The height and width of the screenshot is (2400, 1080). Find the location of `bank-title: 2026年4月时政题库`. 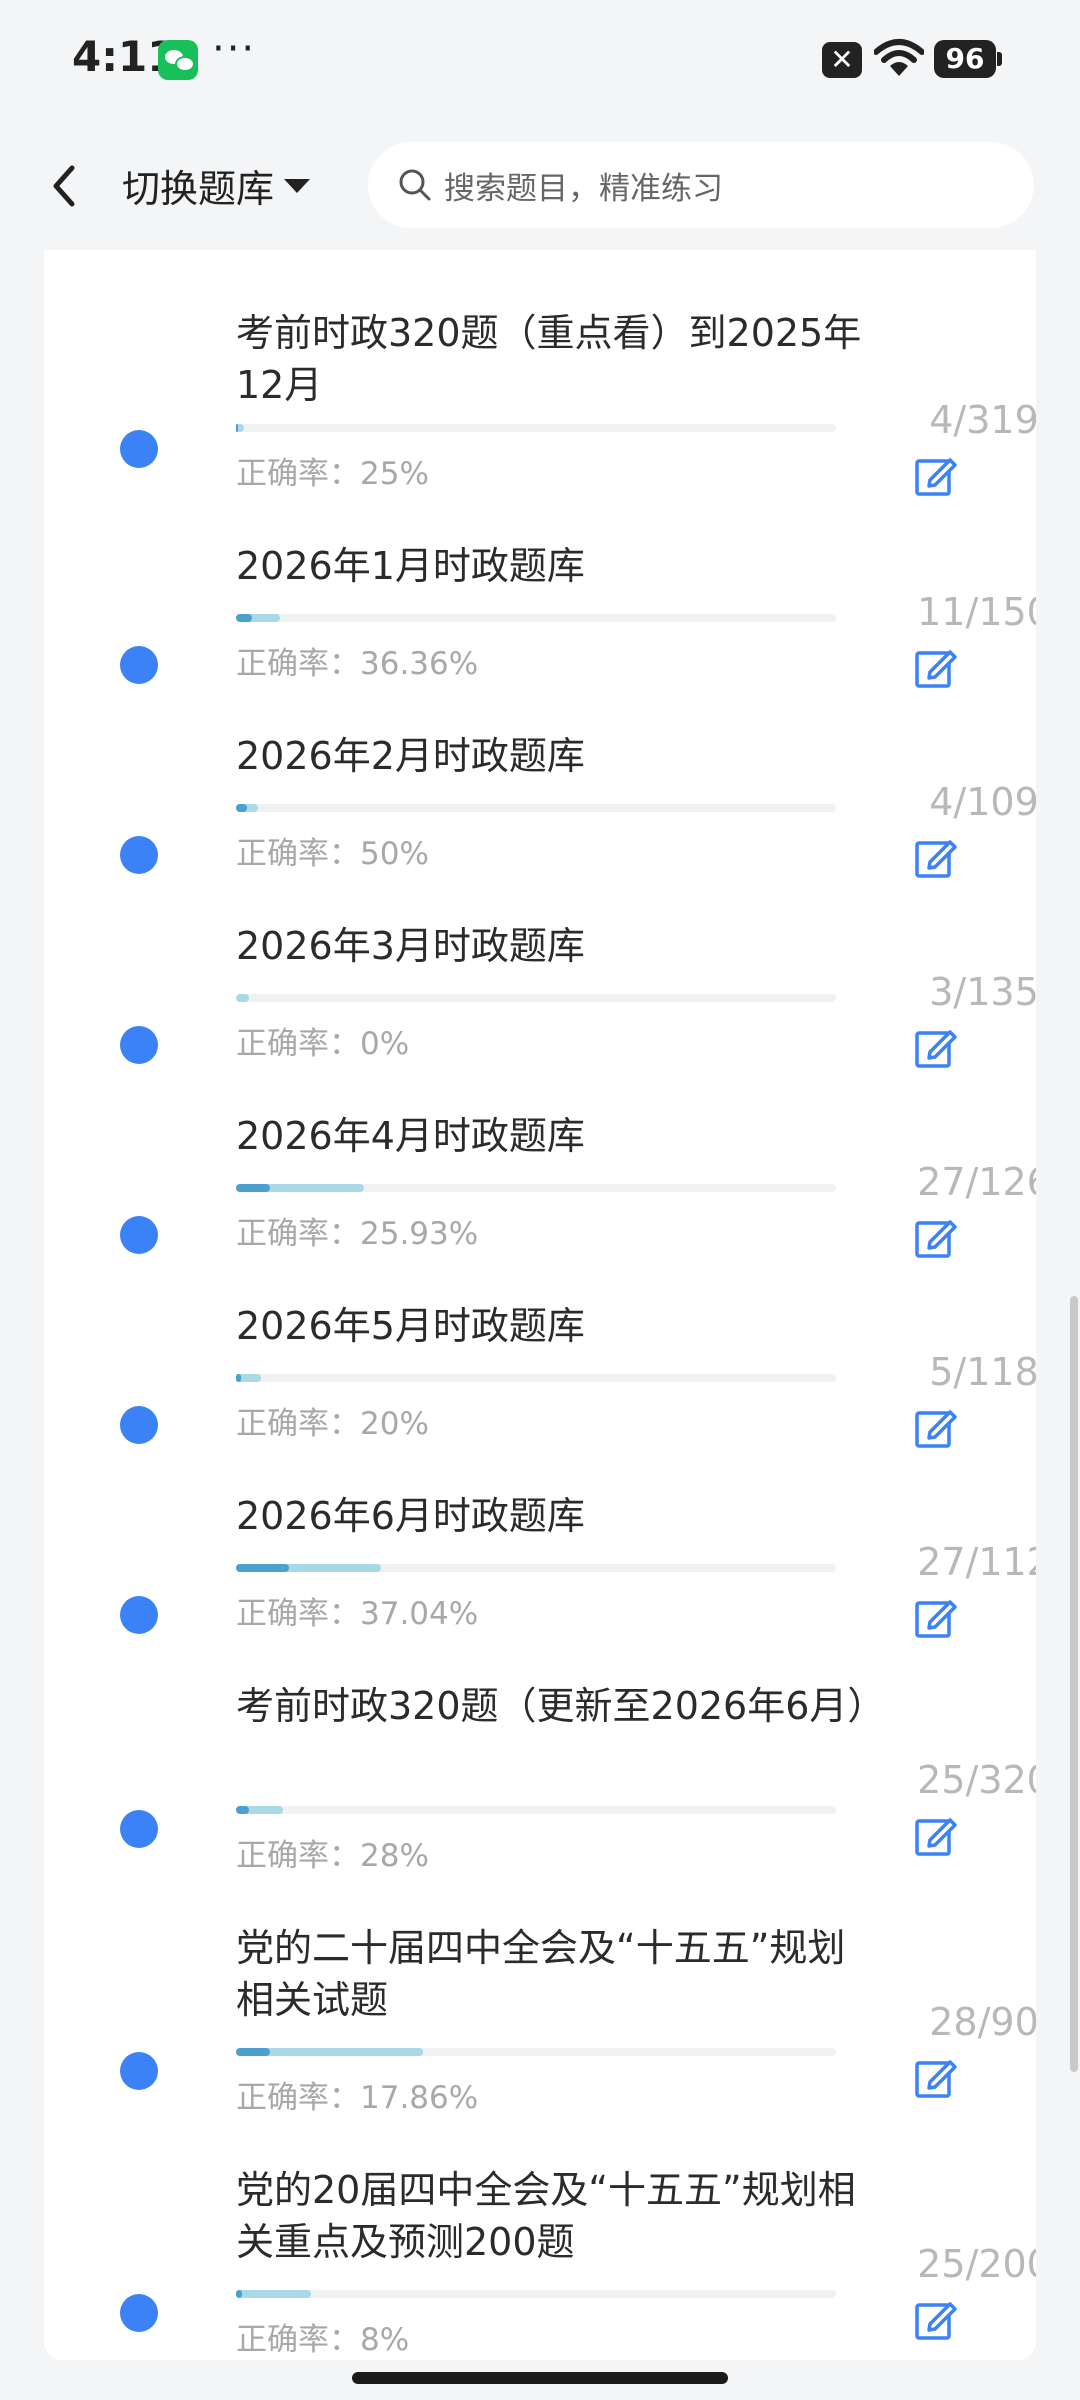

bank-title: 2026年4月时政题库 is located at coordinates (410, 1136).